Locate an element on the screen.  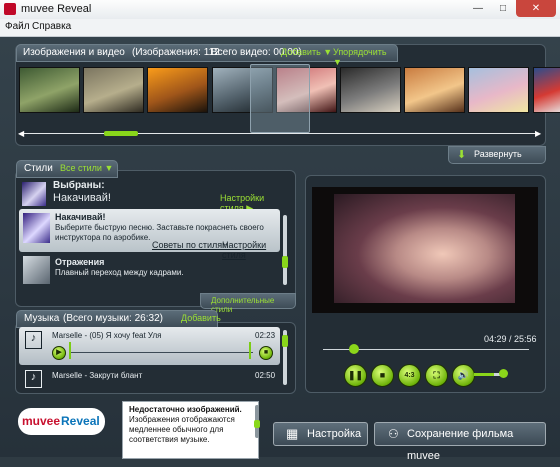
settings-button: ▦ Настройка is located at coordinates (320, 434).